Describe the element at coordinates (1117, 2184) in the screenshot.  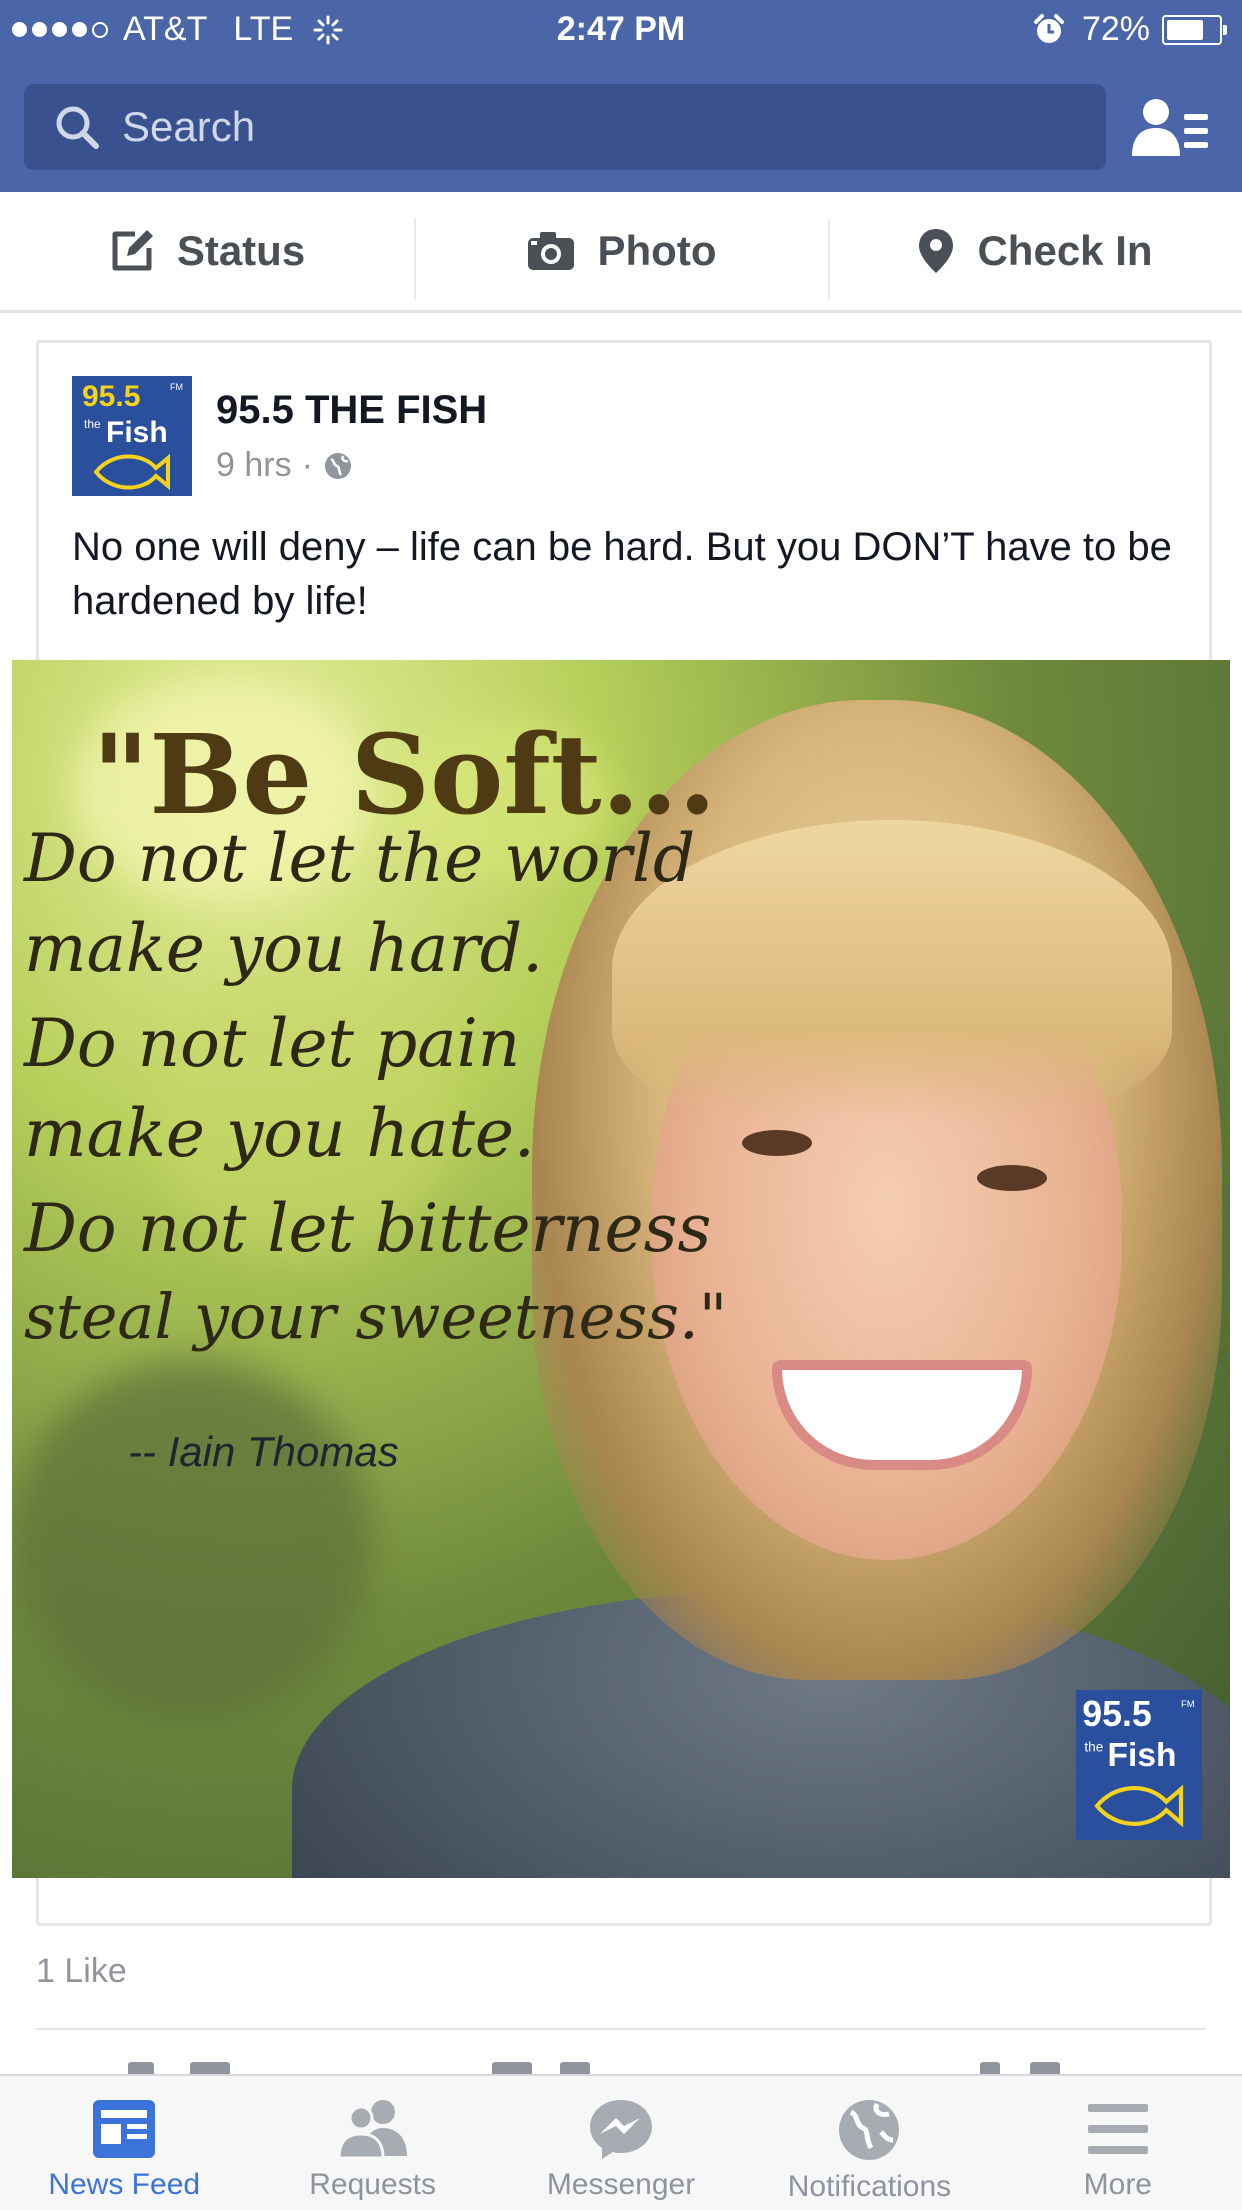
I see `tab-label: More` at that location.